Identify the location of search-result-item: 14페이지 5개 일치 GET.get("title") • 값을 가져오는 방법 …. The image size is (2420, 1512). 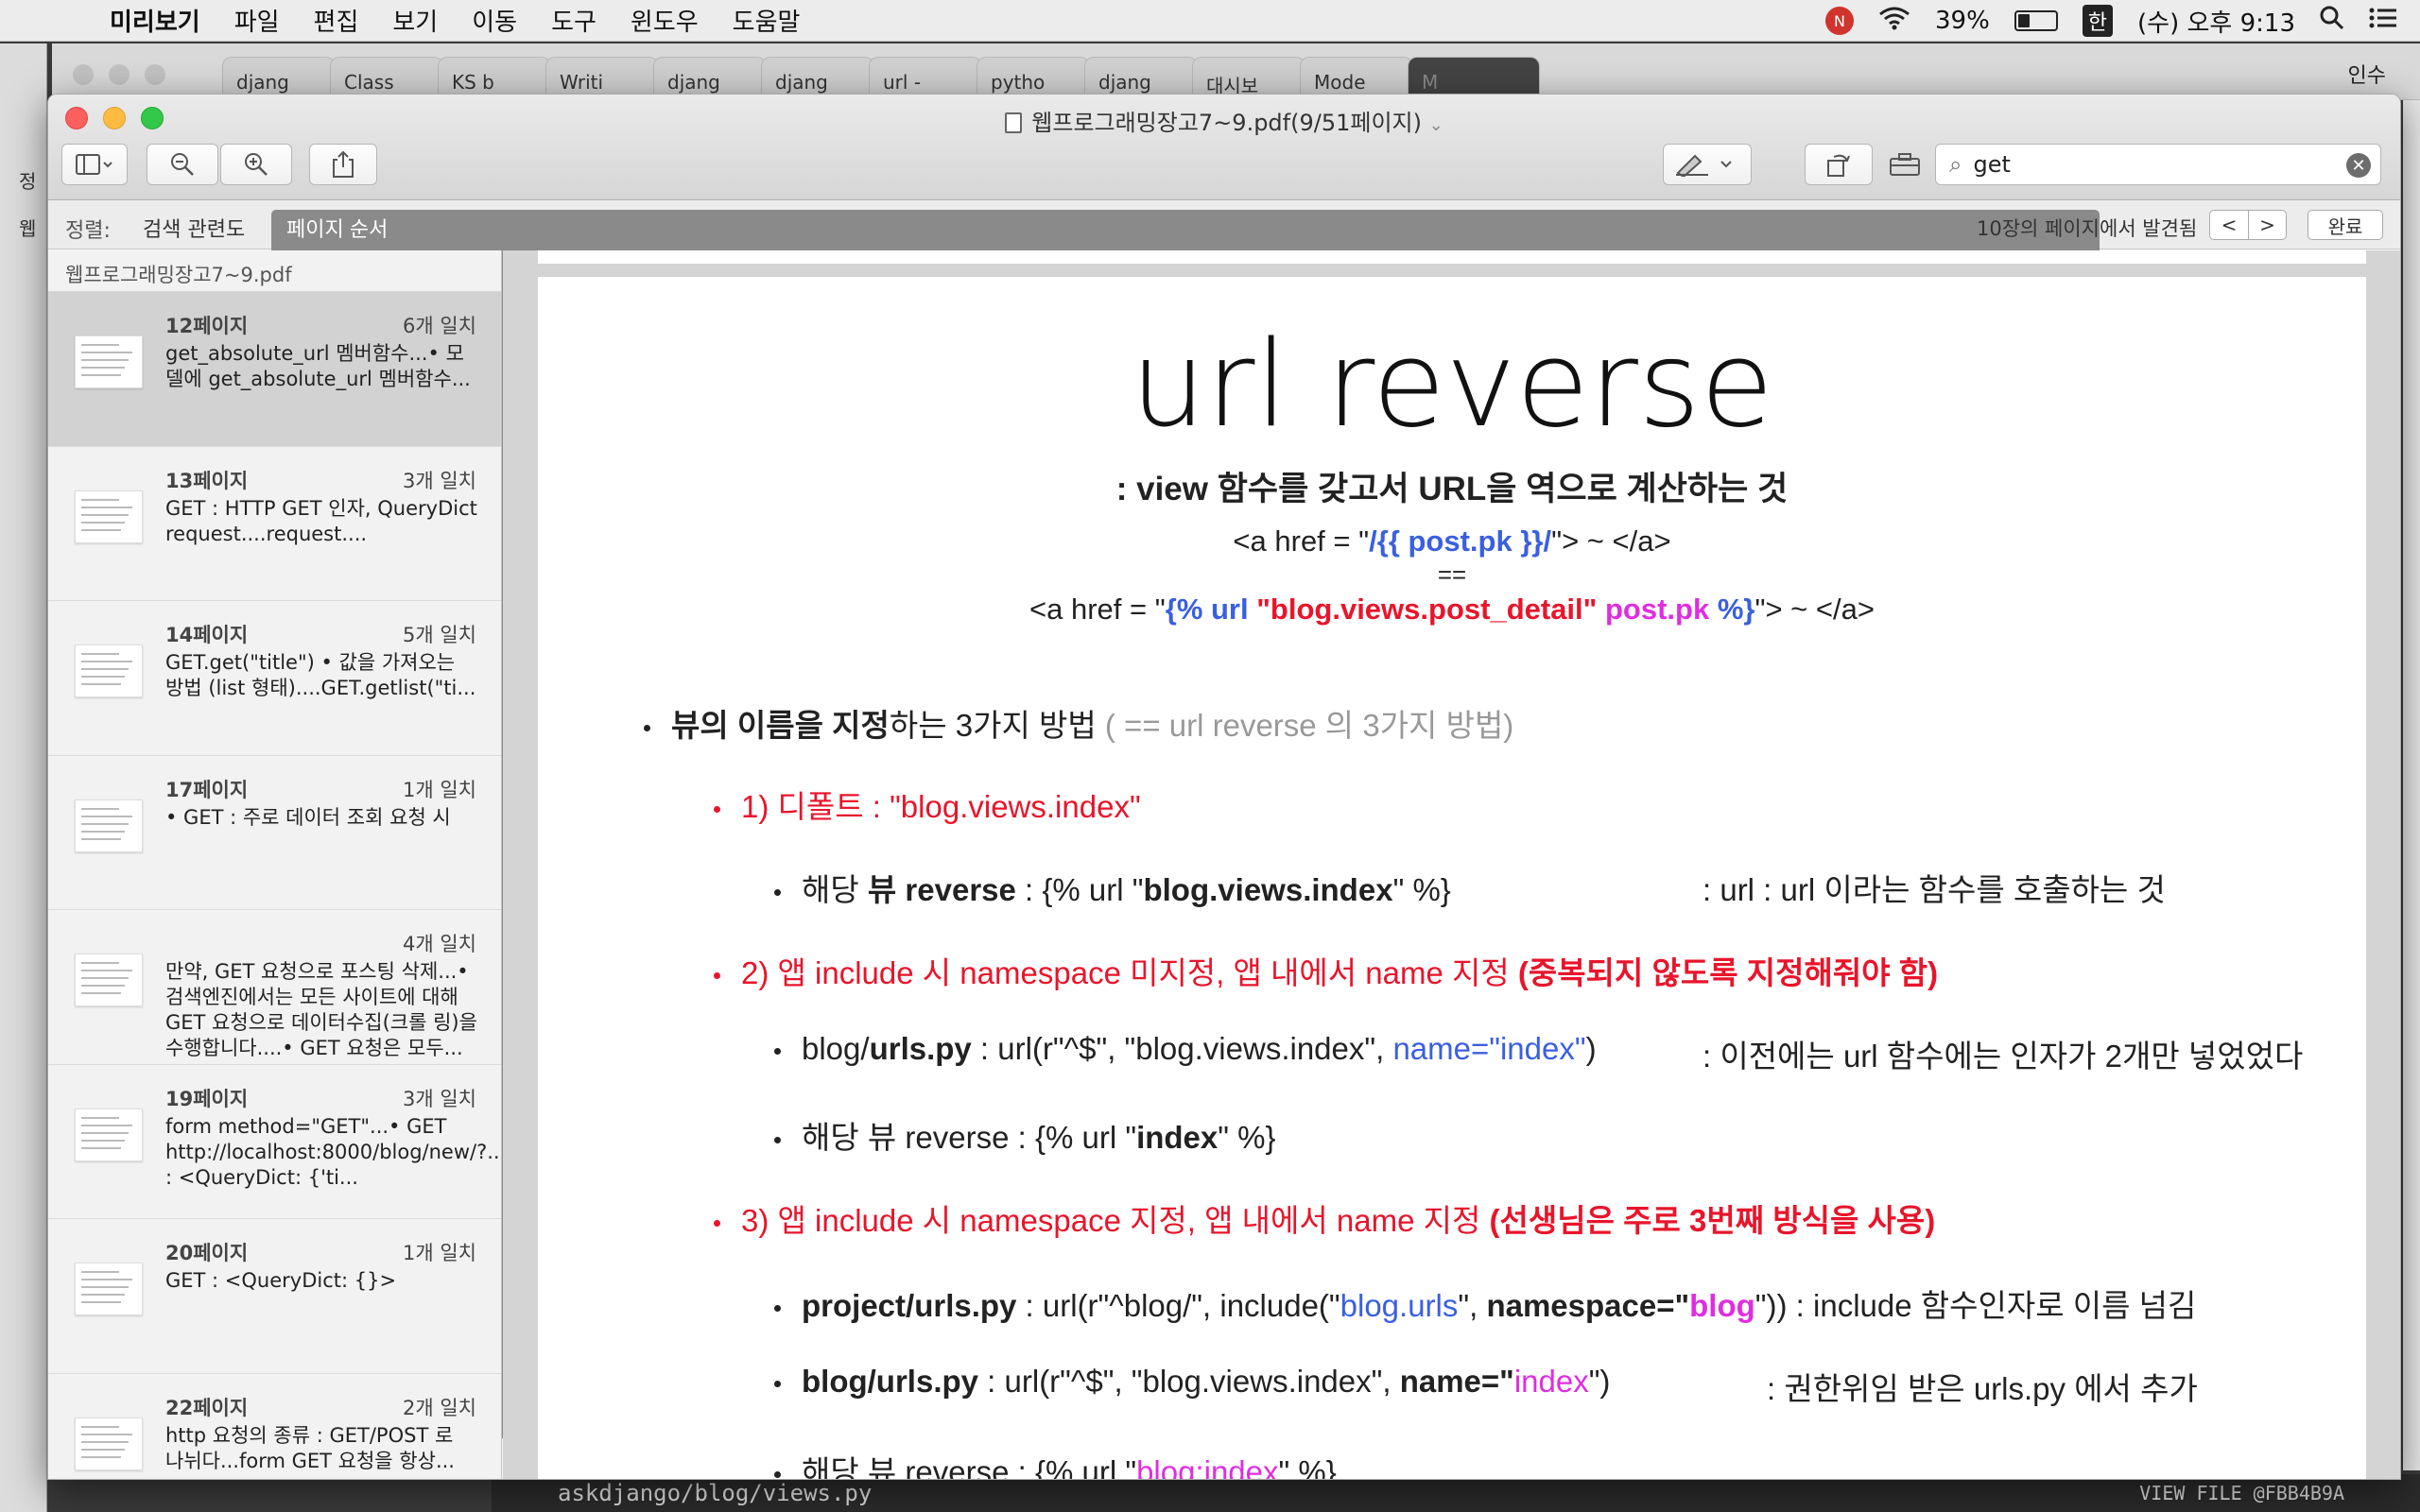
(274, 678).